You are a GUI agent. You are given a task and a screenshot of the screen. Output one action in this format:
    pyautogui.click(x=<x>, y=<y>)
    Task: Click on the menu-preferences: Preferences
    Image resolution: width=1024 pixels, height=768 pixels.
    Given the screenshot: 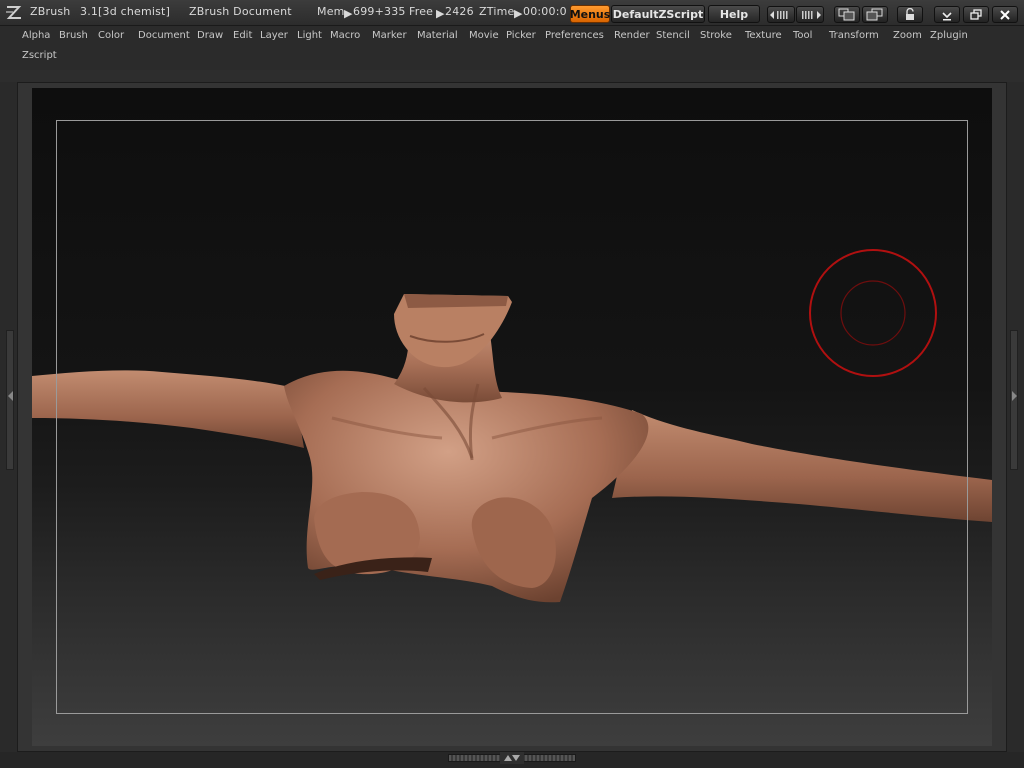 What is the action you would take?
    pyautogui.click(x=574, y=35)
    